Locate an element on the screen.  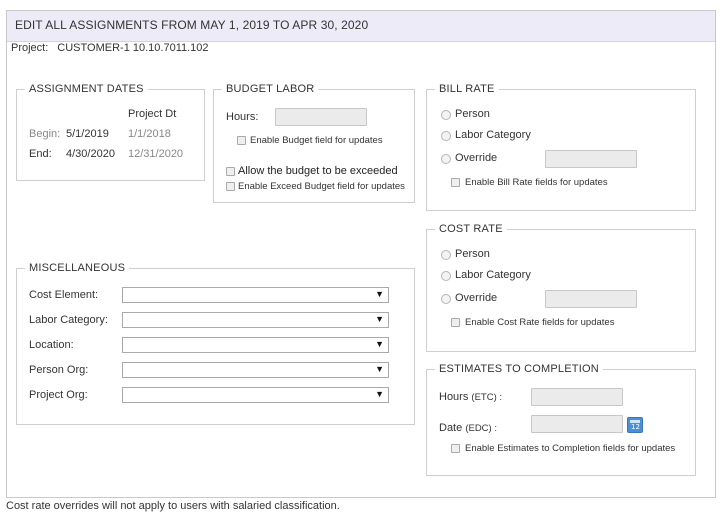
project-dt-header: Project Dt is located at coordinates (152, 114).